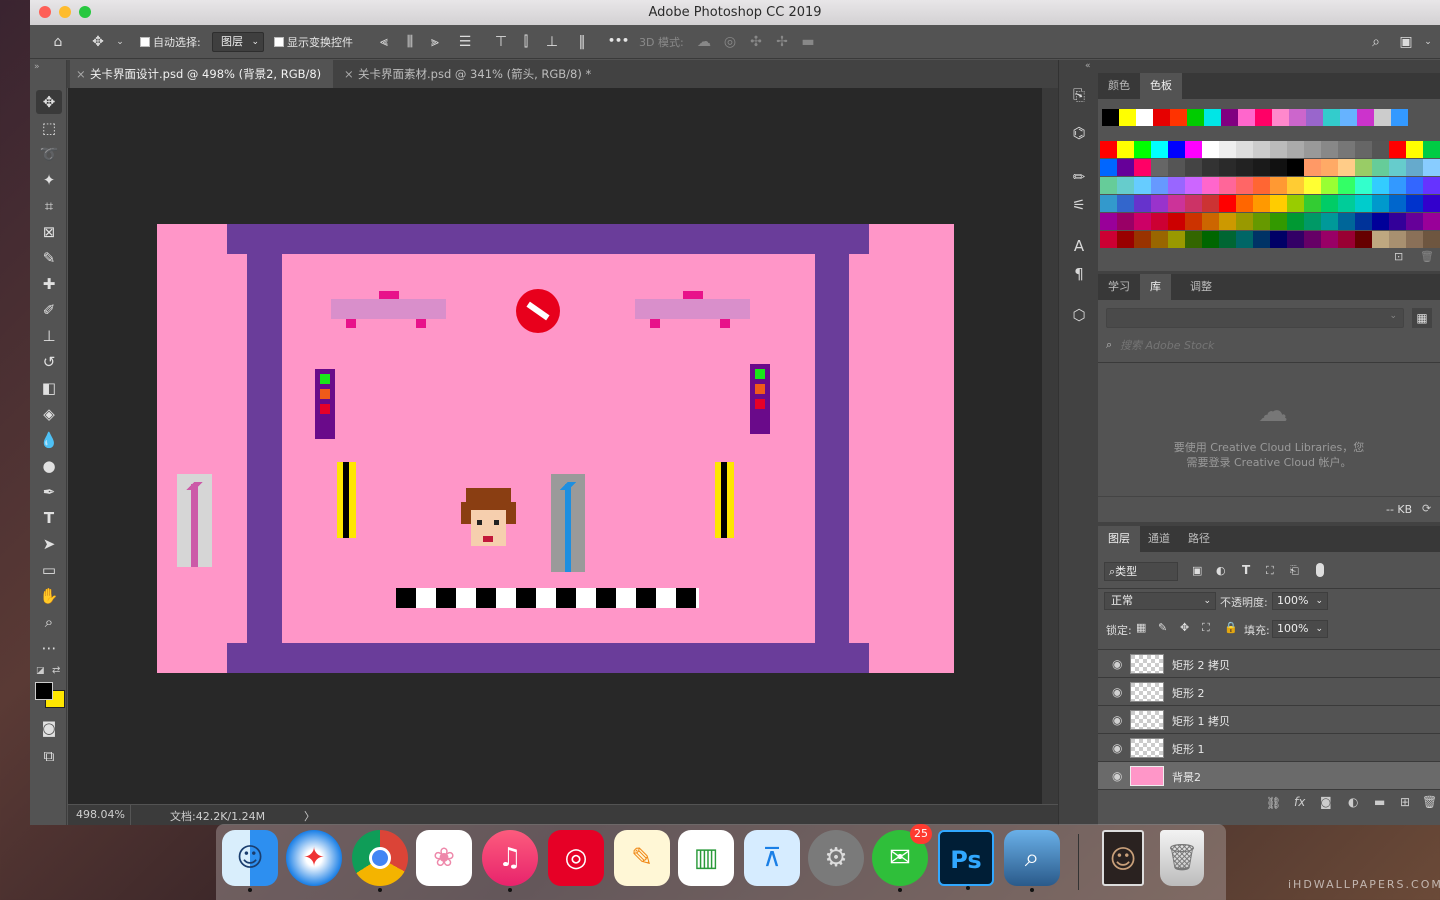 This screenshot has height=900, width=1440. Describe the element at coordinates (380, 861) in the screenshot. I see `chrome-app-icon` at that location.